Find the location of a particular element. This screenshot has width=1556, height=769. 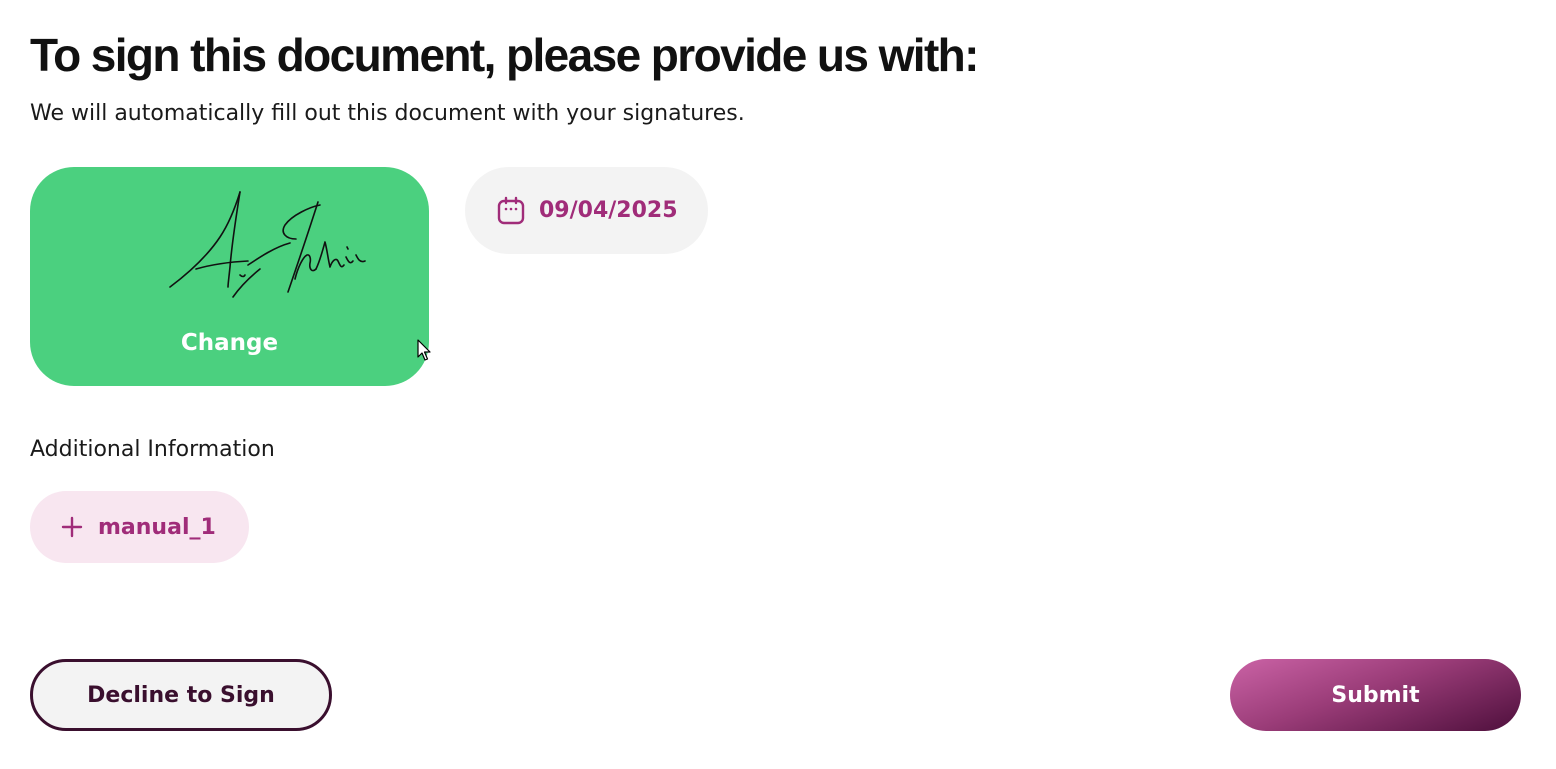

add-field-button-manual-1: manual_1 is located at coordinates (139, 527).